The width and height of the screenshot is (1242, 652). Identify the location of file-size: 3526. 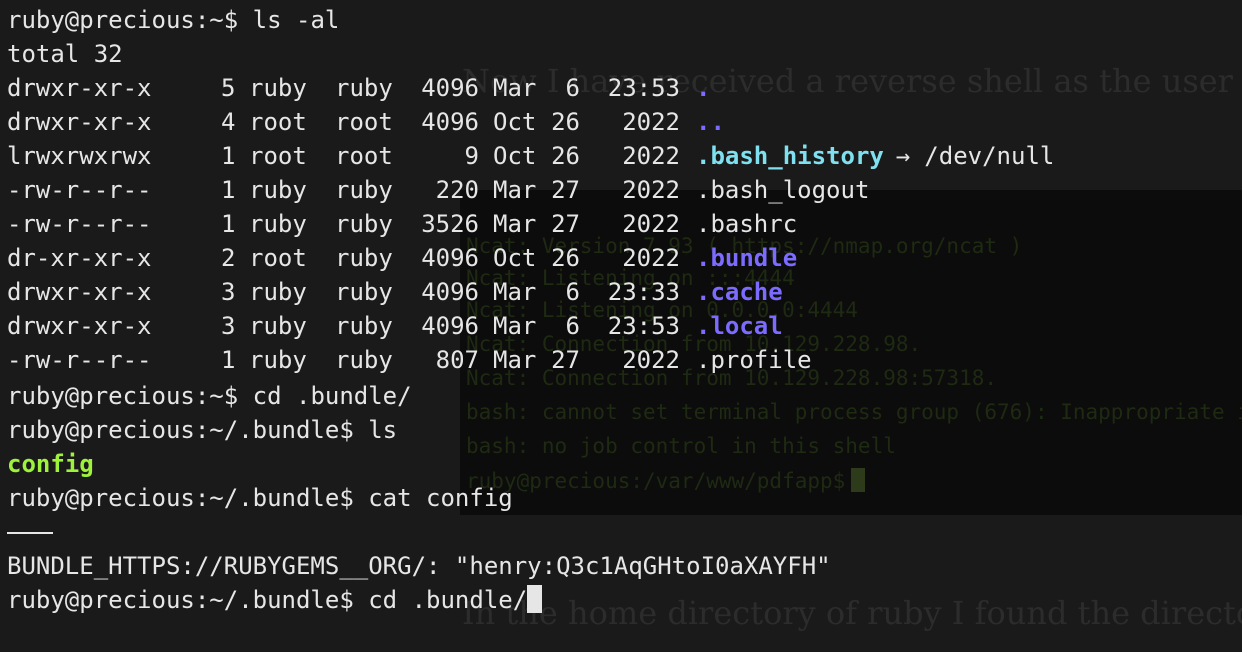
(450, 224).